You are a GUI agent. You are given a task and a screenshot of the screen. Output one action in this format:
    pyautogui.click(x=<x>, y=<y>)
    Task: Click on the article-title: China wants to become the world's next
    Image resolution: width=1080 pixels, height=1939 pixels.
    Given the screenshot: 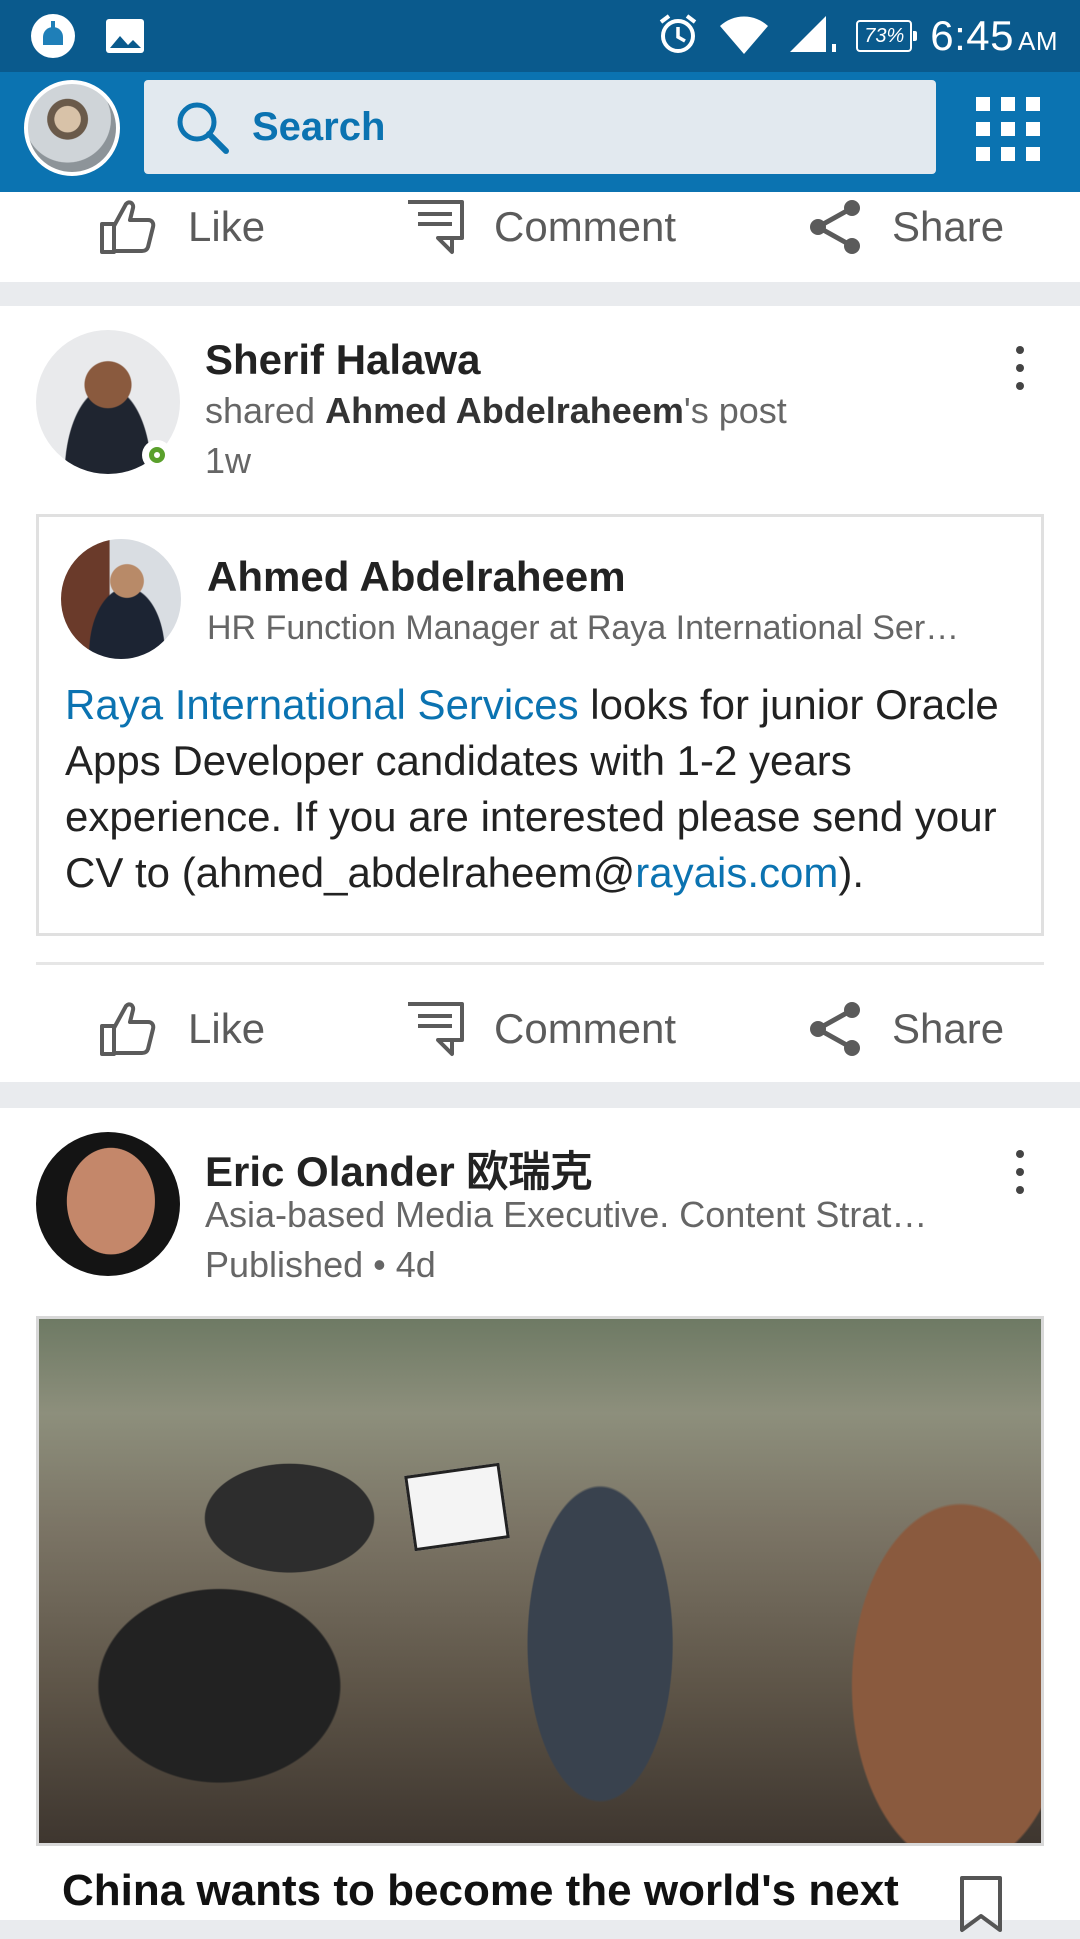 What is the action you would take?
    pyautogui.click(x=480, y=1891)
    